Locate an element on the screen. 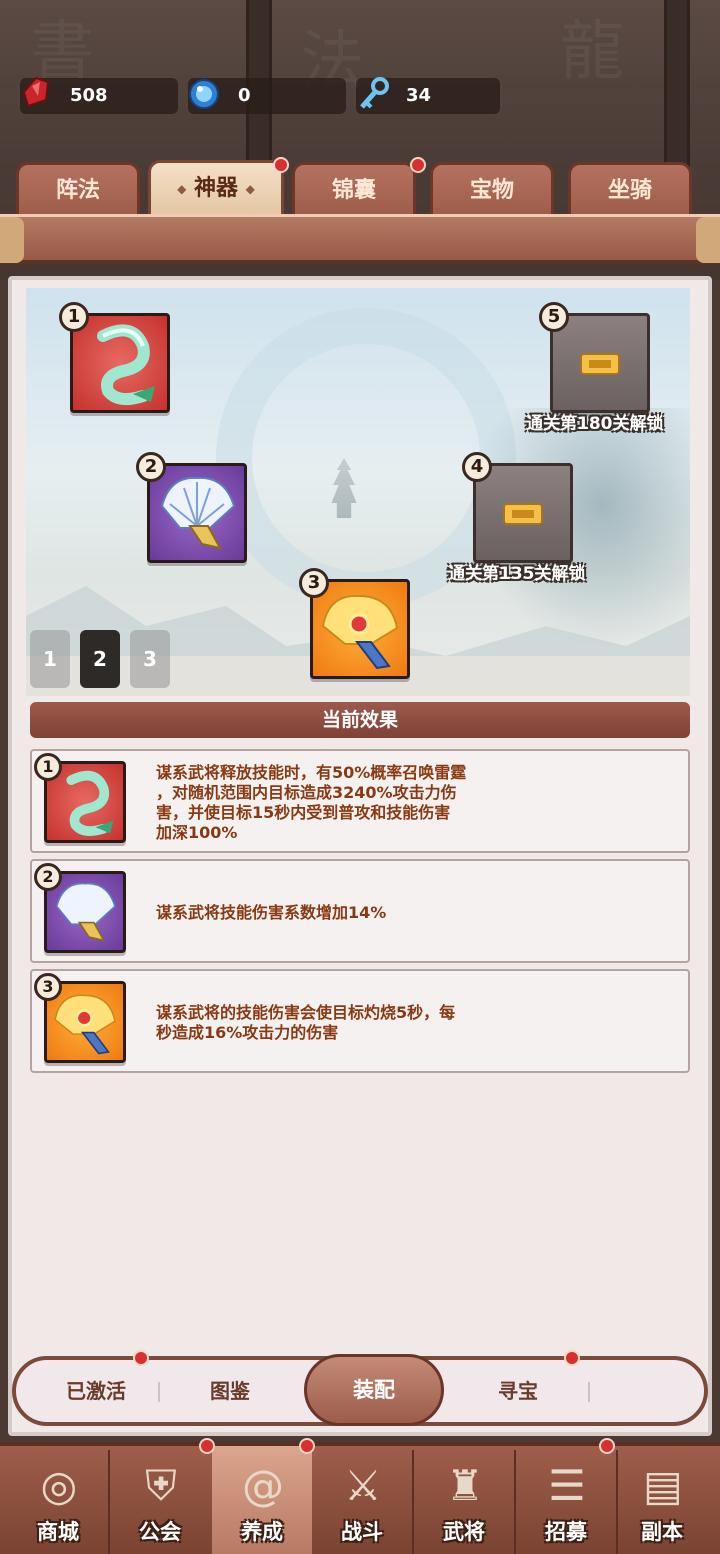 The height and width of the screenshot is (1554, 720). slot-number-badge: 4 is located at coordinates (477, 467).